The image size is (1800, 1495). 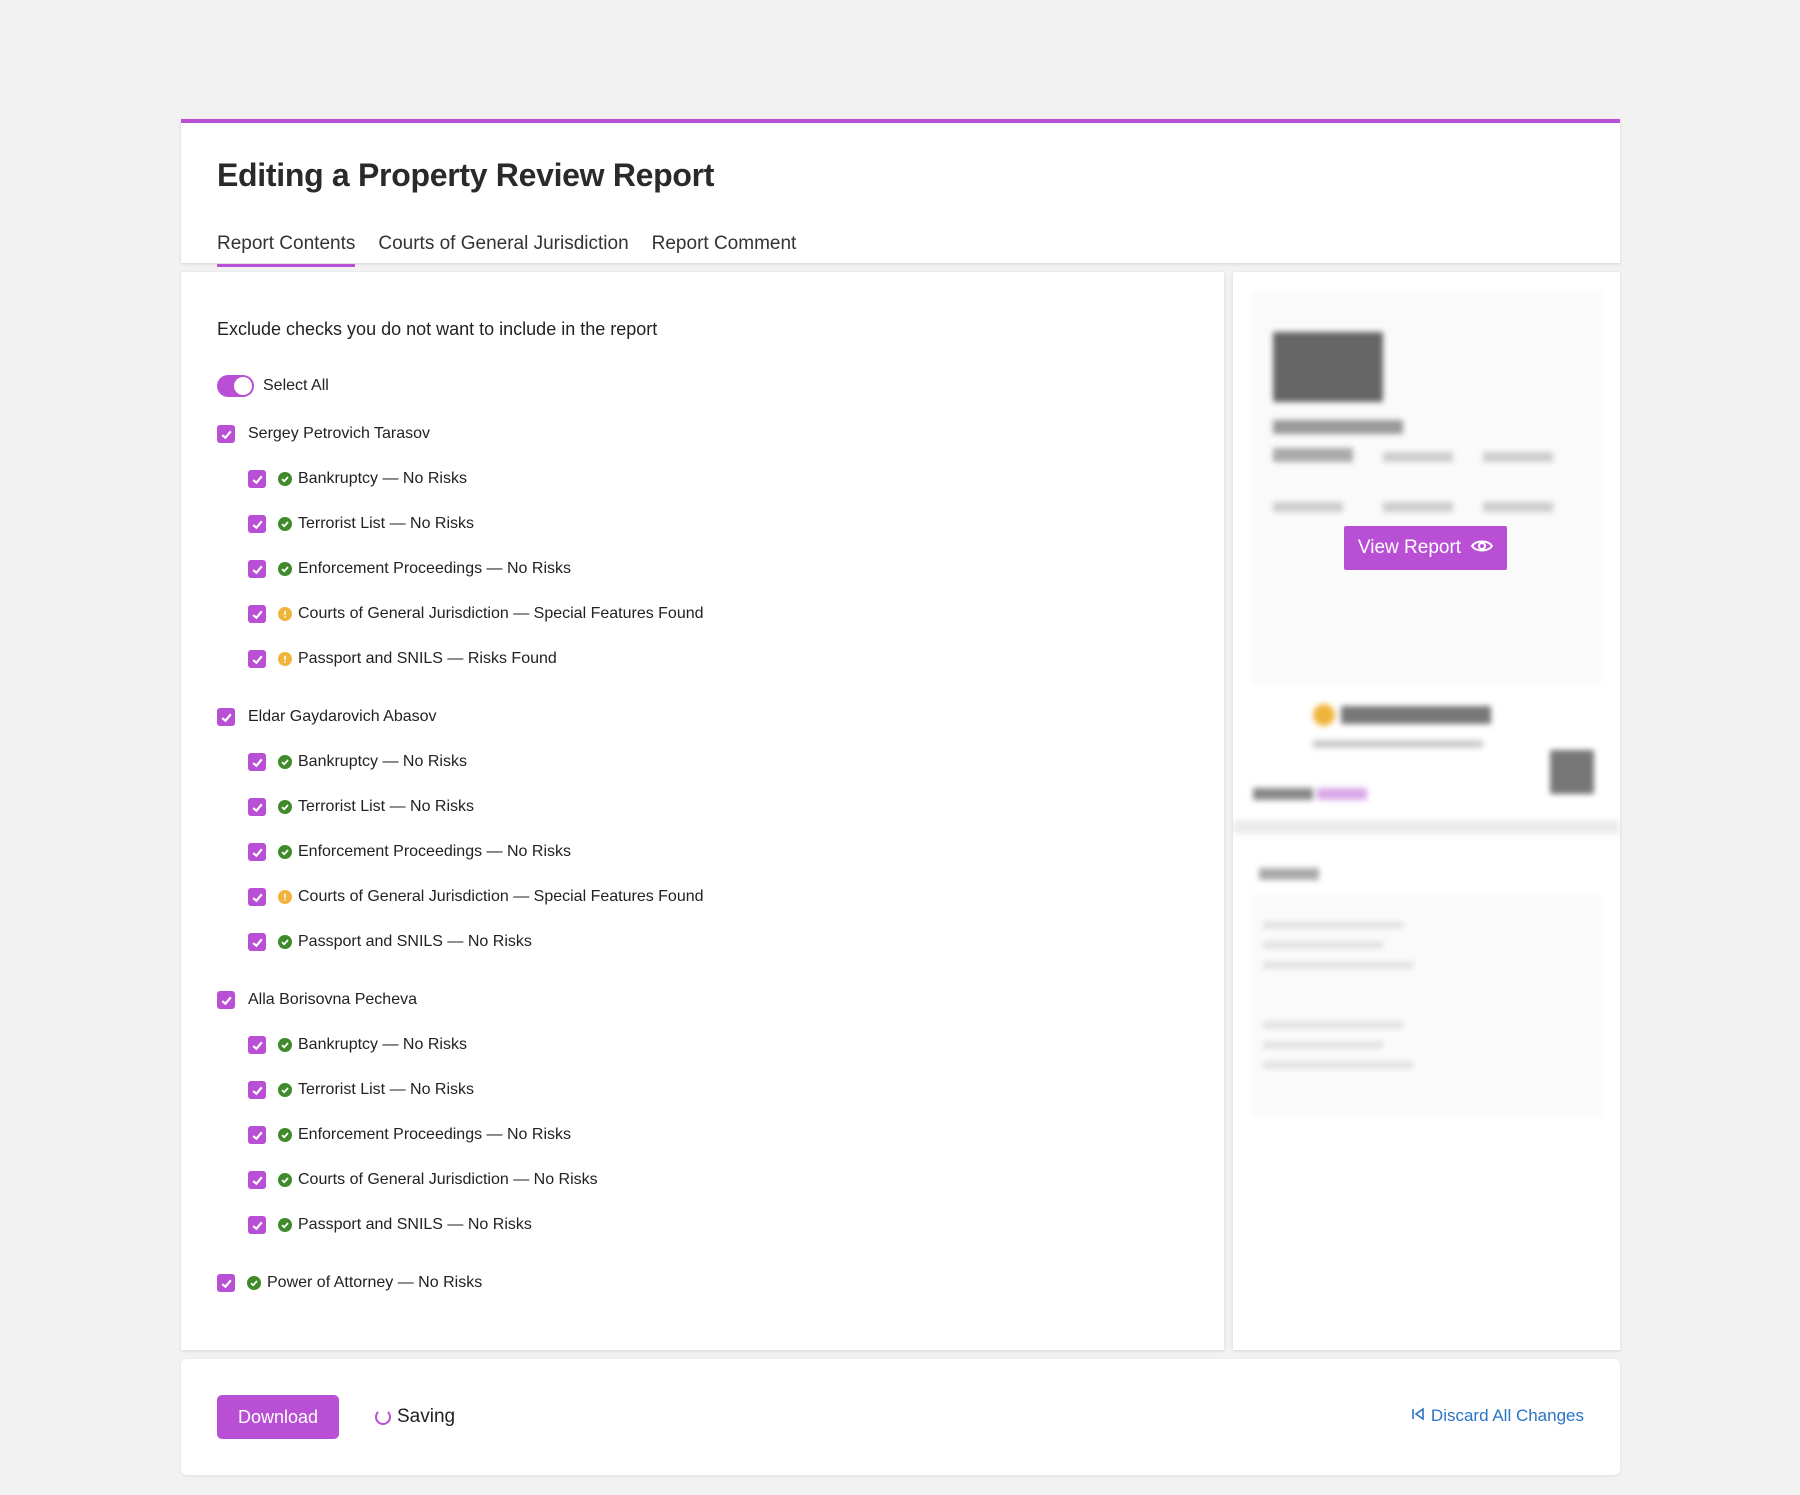 What do you see at coordinates (383, 1417) in the screenshot?
I see `spinner-icon` at bounding box center [383, 1417].